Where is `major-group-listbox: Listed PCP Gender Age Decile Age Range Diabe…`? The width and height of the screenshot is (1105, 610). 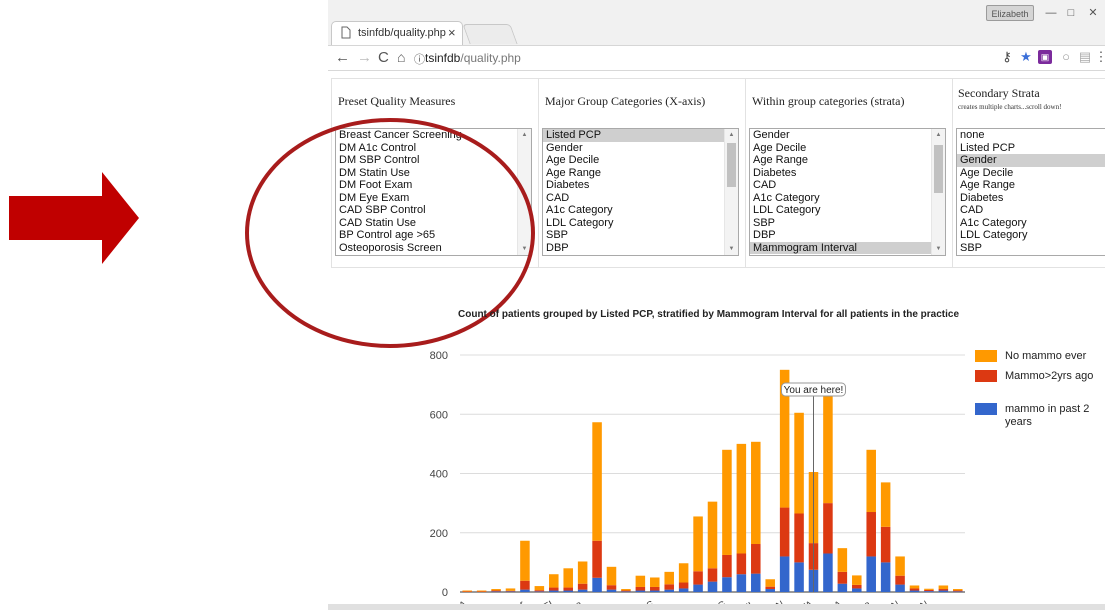 major-group-listbox: Listed PCP Gender Age Decile Age Range Diabe… is located at coordinates (640, 192).